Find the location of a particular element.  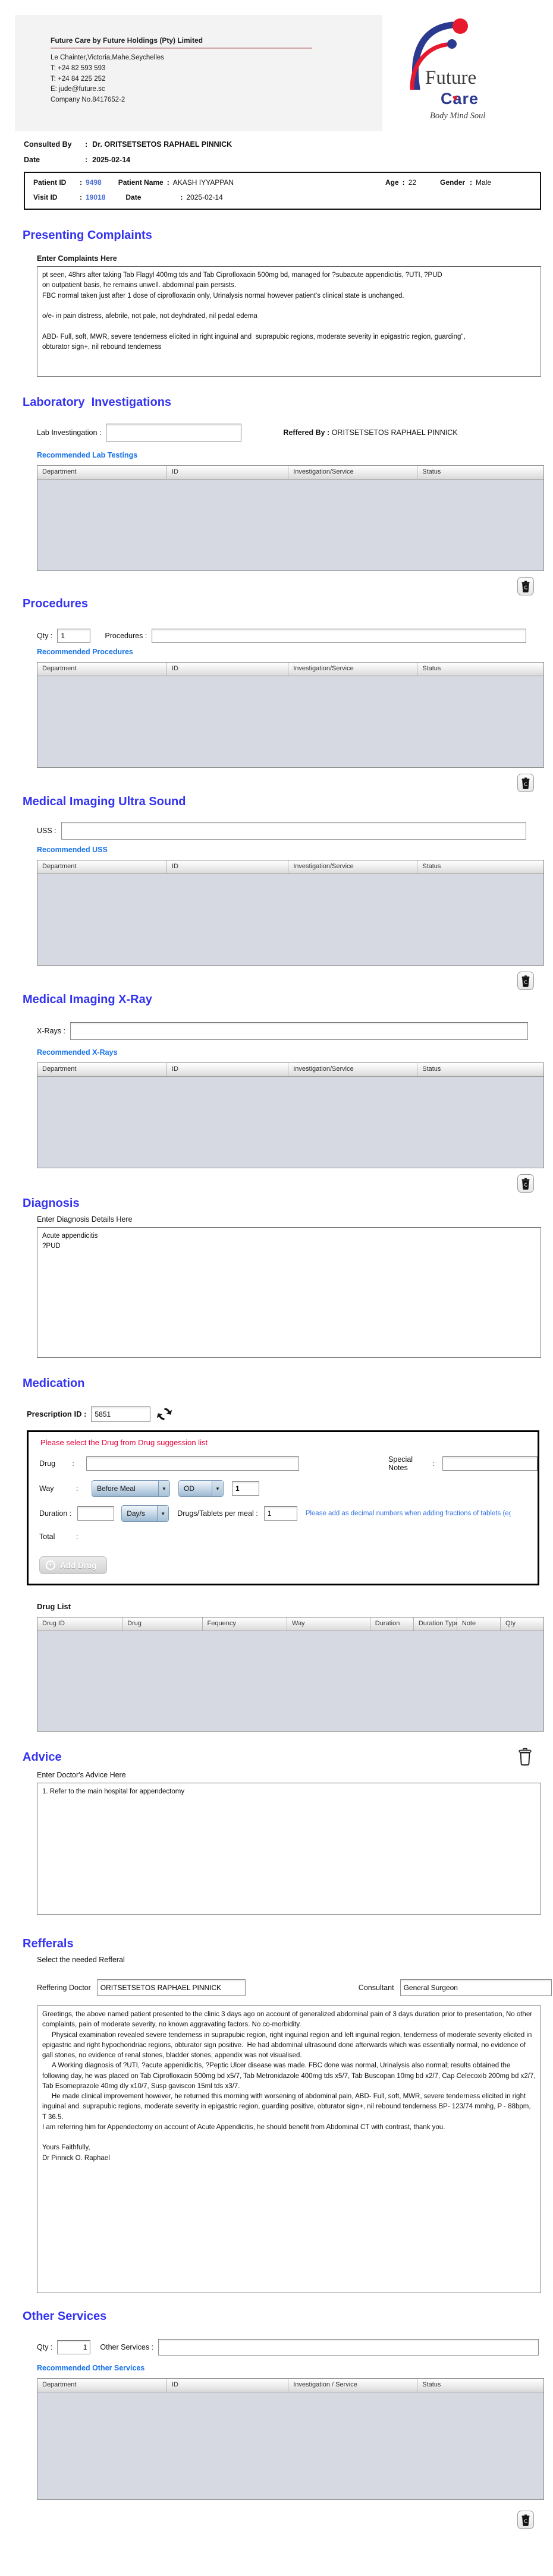

delete-procedures-button is located at coordinates (525, 783).